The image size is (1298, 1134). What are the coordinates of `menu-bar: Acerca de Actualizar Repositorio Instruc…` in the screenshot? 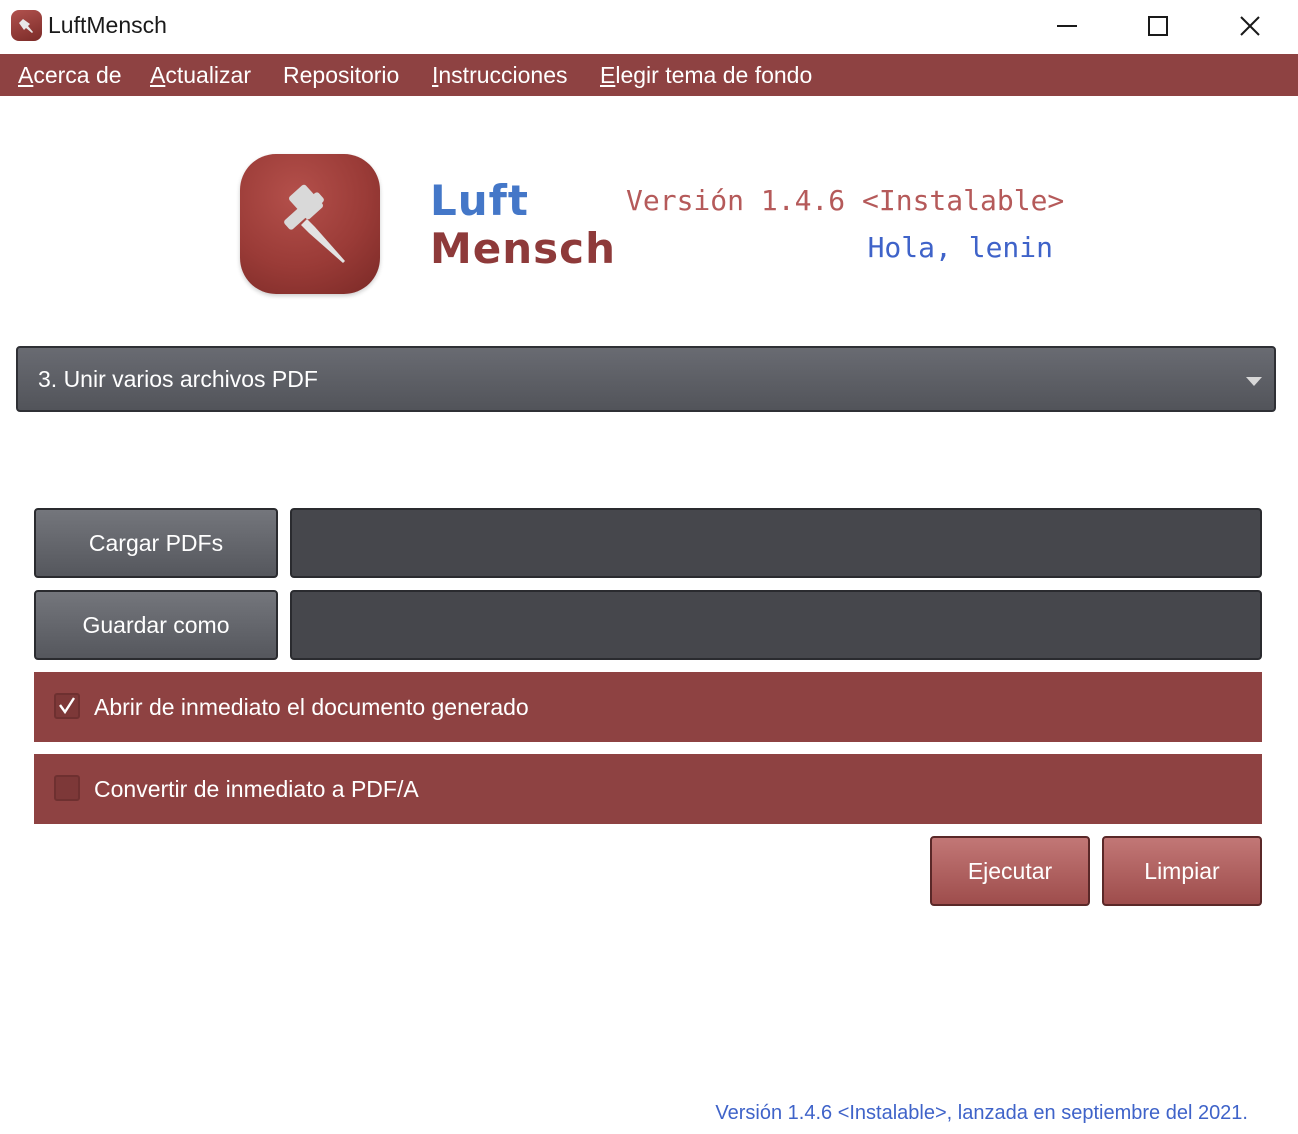 It's located at (649, 75).